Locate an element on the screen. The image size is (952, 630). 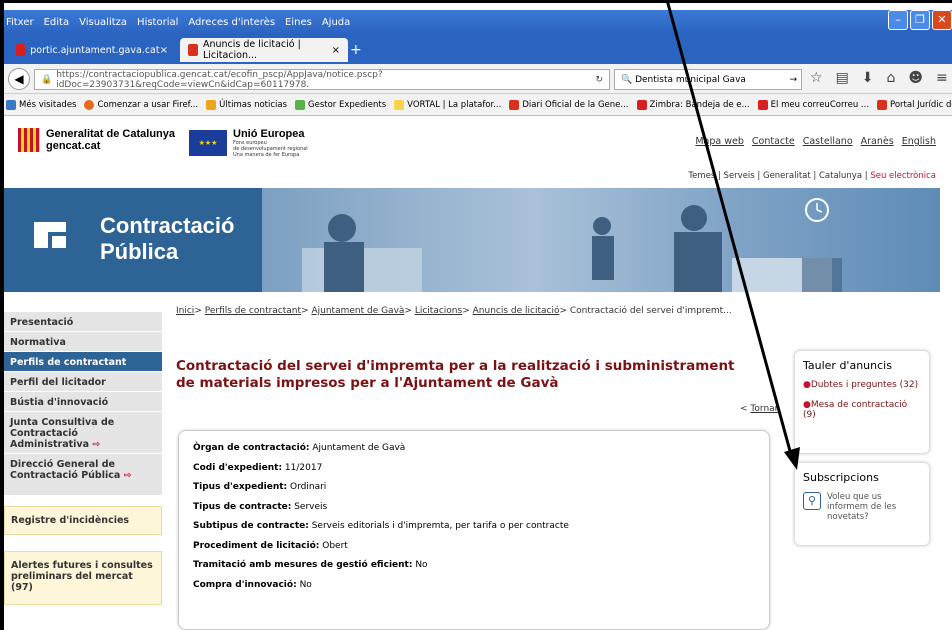
bookmark-item: Més visitades is located at coordinates (41, 104).